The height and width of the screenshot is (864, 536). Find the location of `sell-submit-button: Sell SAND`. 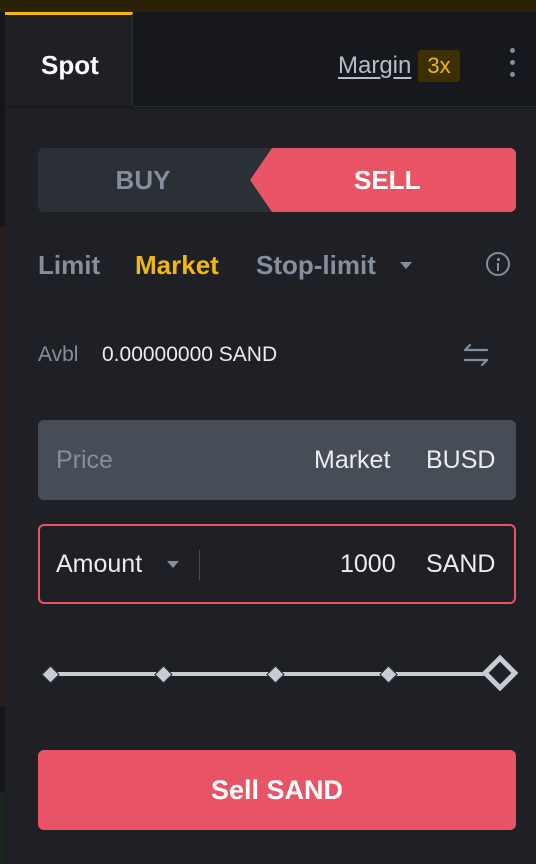

sell-submit-button: Sell SAND is located at coordinates (277, 790).